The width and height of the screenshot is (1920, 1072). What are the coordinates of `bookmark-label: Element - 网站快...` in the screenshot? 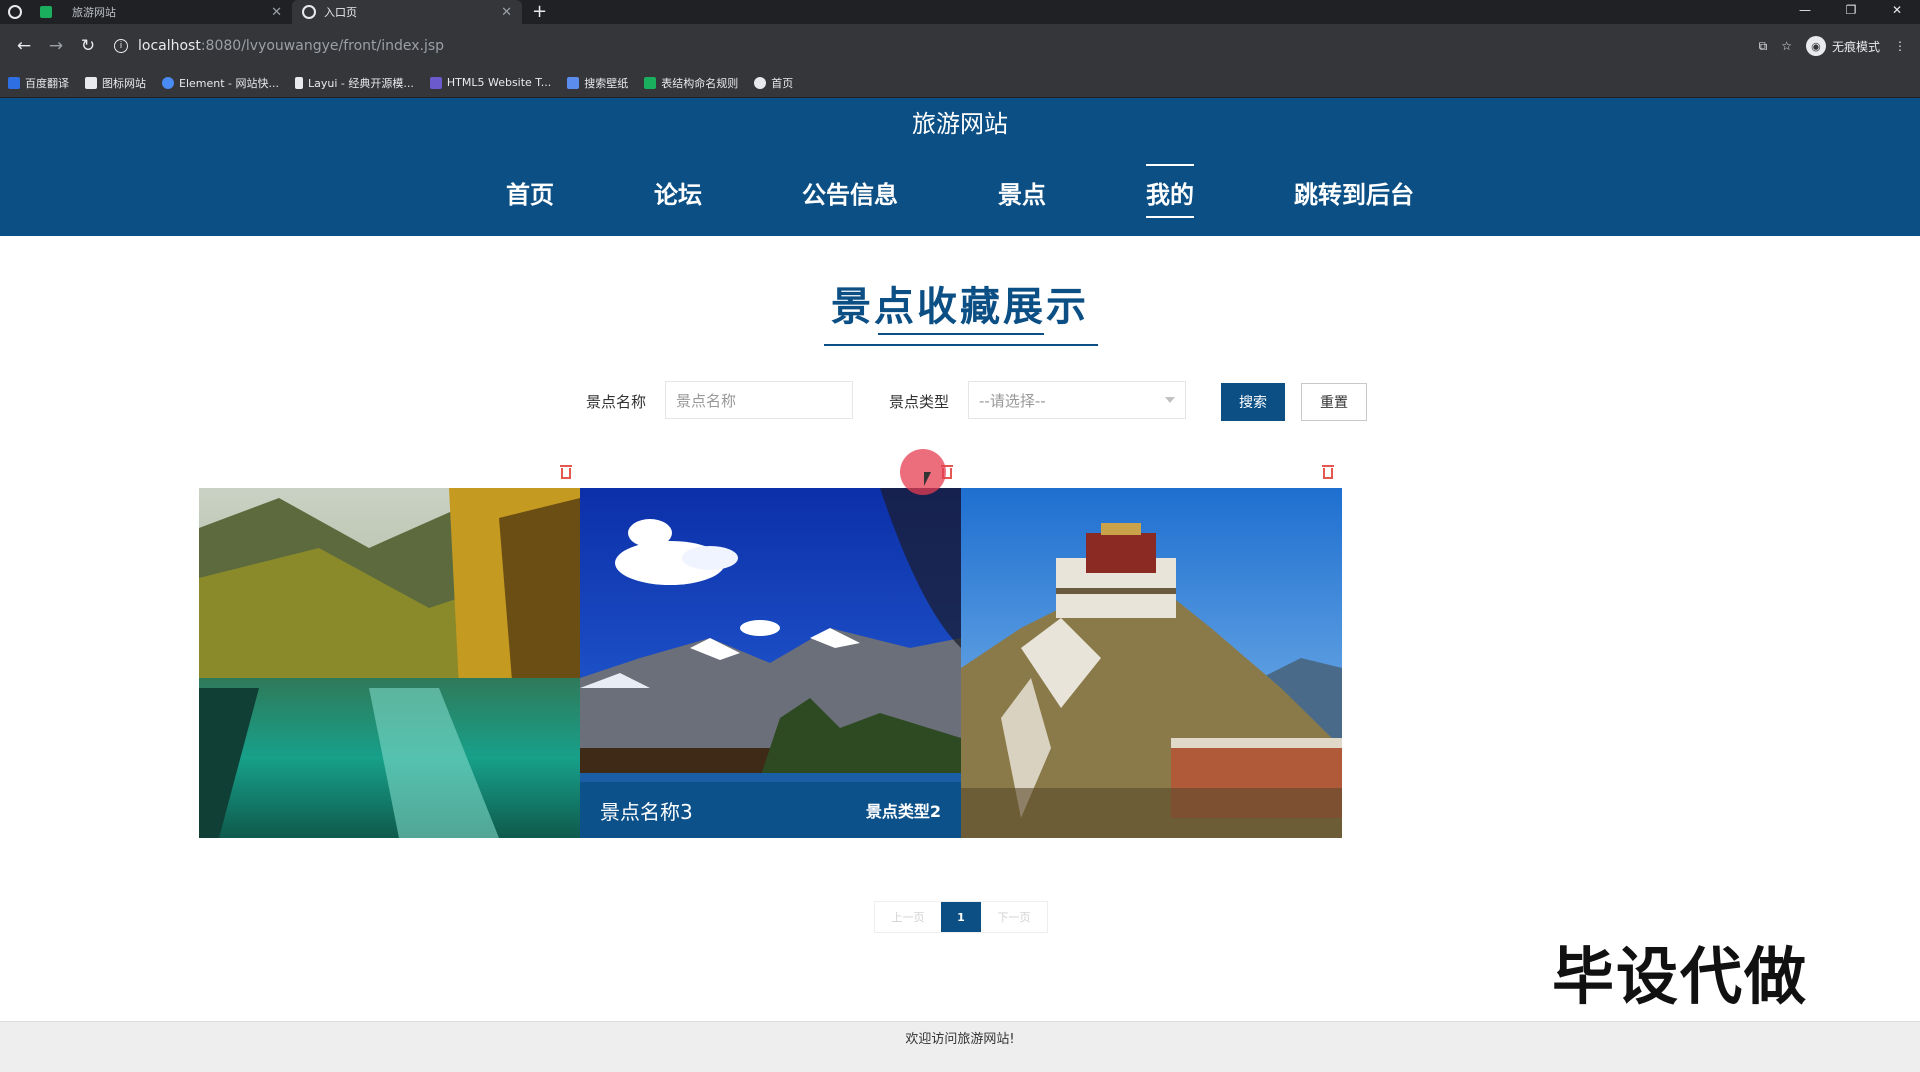 It's located at (229, 83).